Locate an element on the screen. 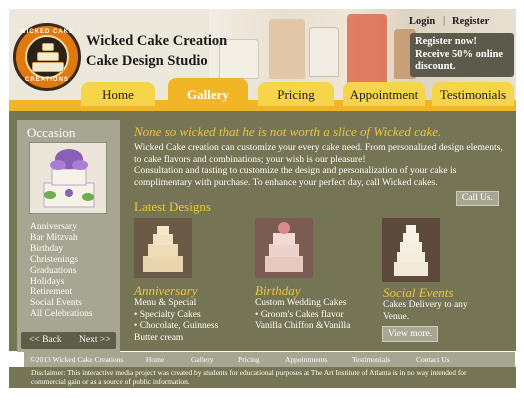 Image resolution: width=524 pixels, height=400 pixels. design-title-social-events: Social Events is located at coordinates (418, 293).